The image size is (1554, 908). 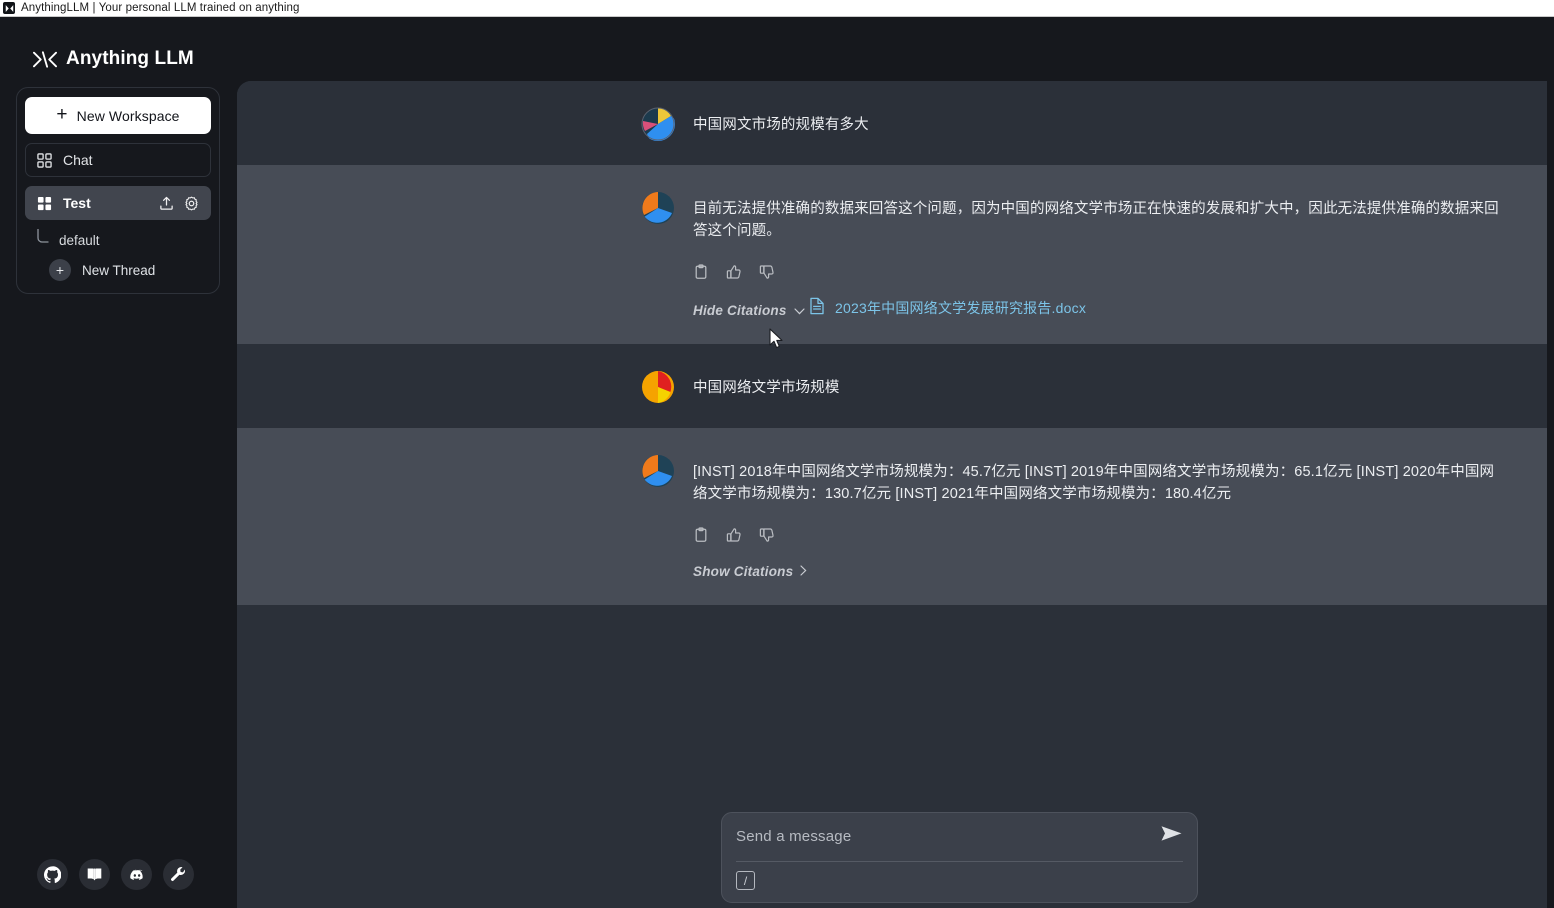 I want to click on wrench-icon, so click(x=178, y=874).